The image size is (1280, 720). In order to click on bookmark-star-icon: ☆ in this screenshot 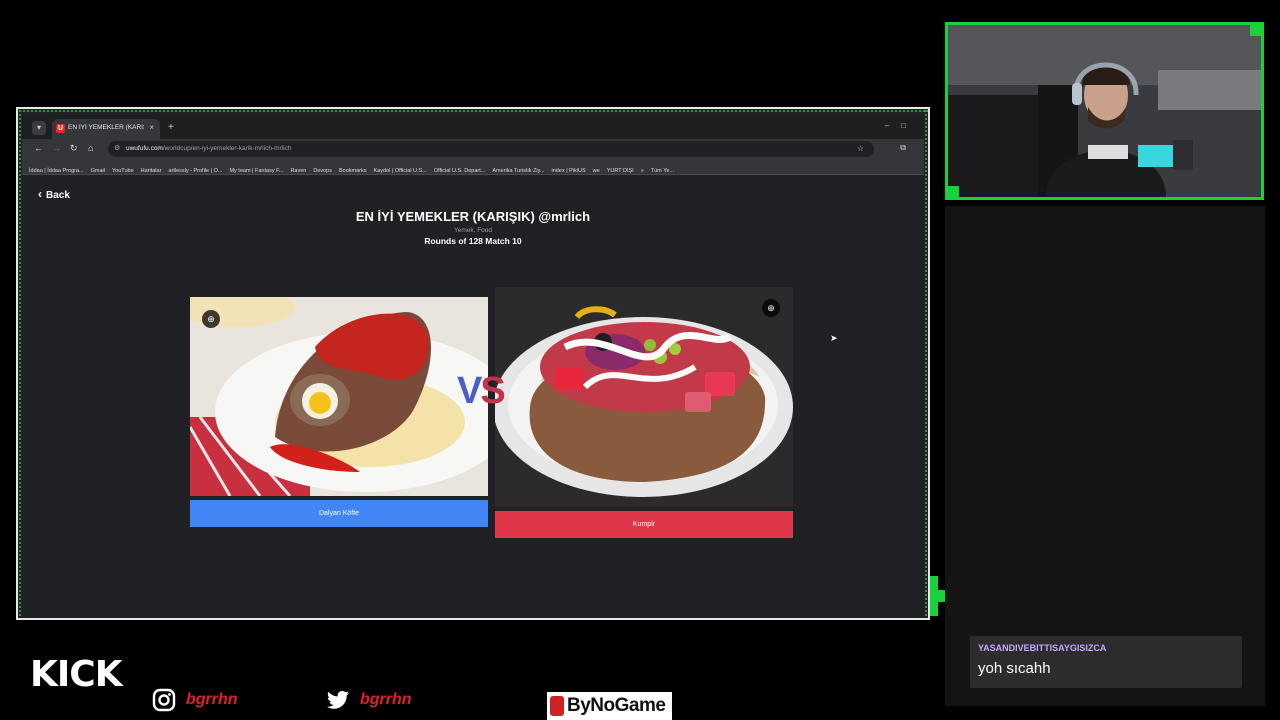, I will do `click(860, 148)`.